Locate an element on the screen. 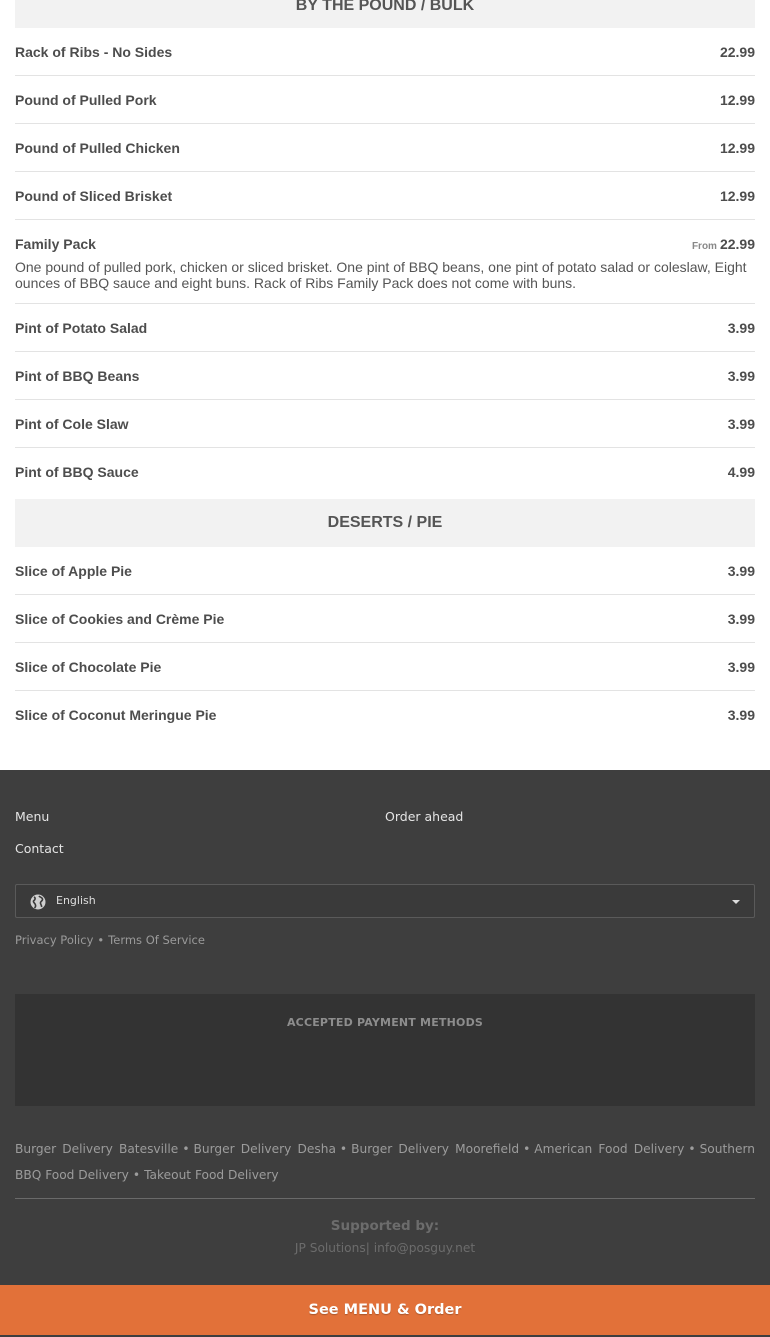 The image size is (770, 1337). item-name: Slice of Coconut Meringue Pie is located at coordinates (116, 715).